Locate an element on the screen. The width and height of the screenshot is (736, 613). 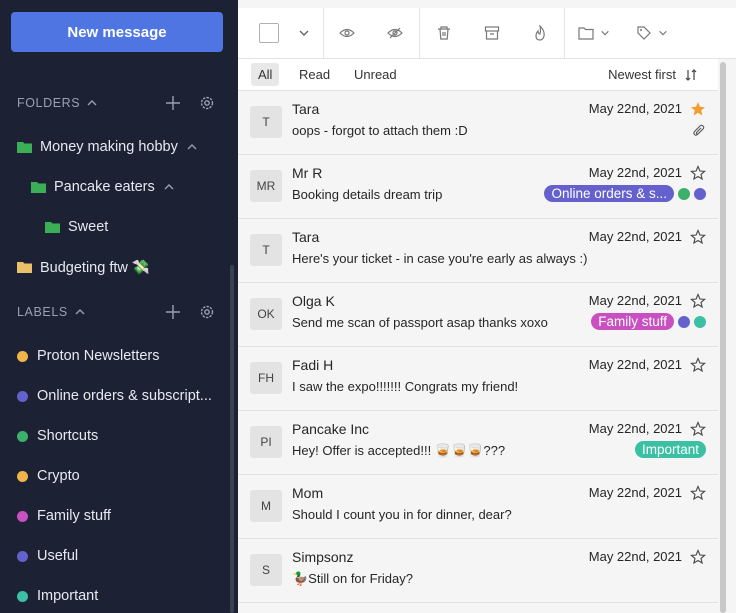
sender-name: Simpsonz is located at coordinates (323, 557).